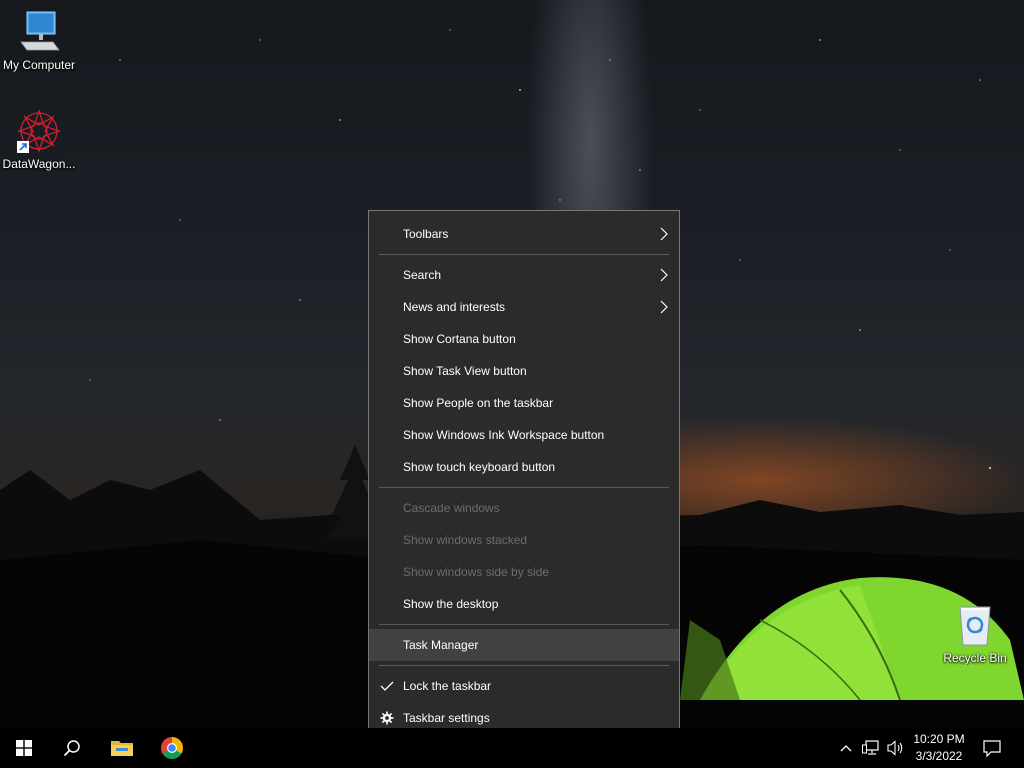 The image size is (1024, 768). What do you see at coordinates (504, 435) in the screenshot?
I see `menu-item-label: Show Windows Ink Workspace button` at bounding box center [504, 435].